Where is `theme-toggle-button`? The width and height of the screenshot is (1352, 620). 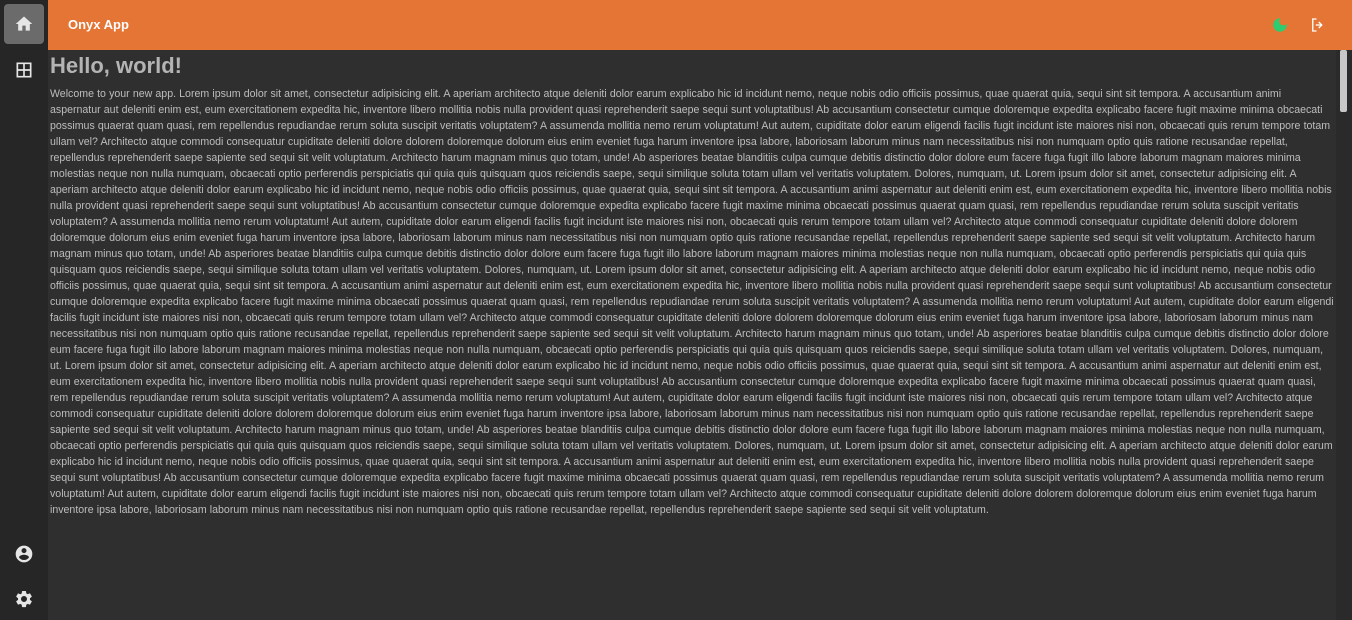
theme-toggle-button is located at coordinates (1280, 25).